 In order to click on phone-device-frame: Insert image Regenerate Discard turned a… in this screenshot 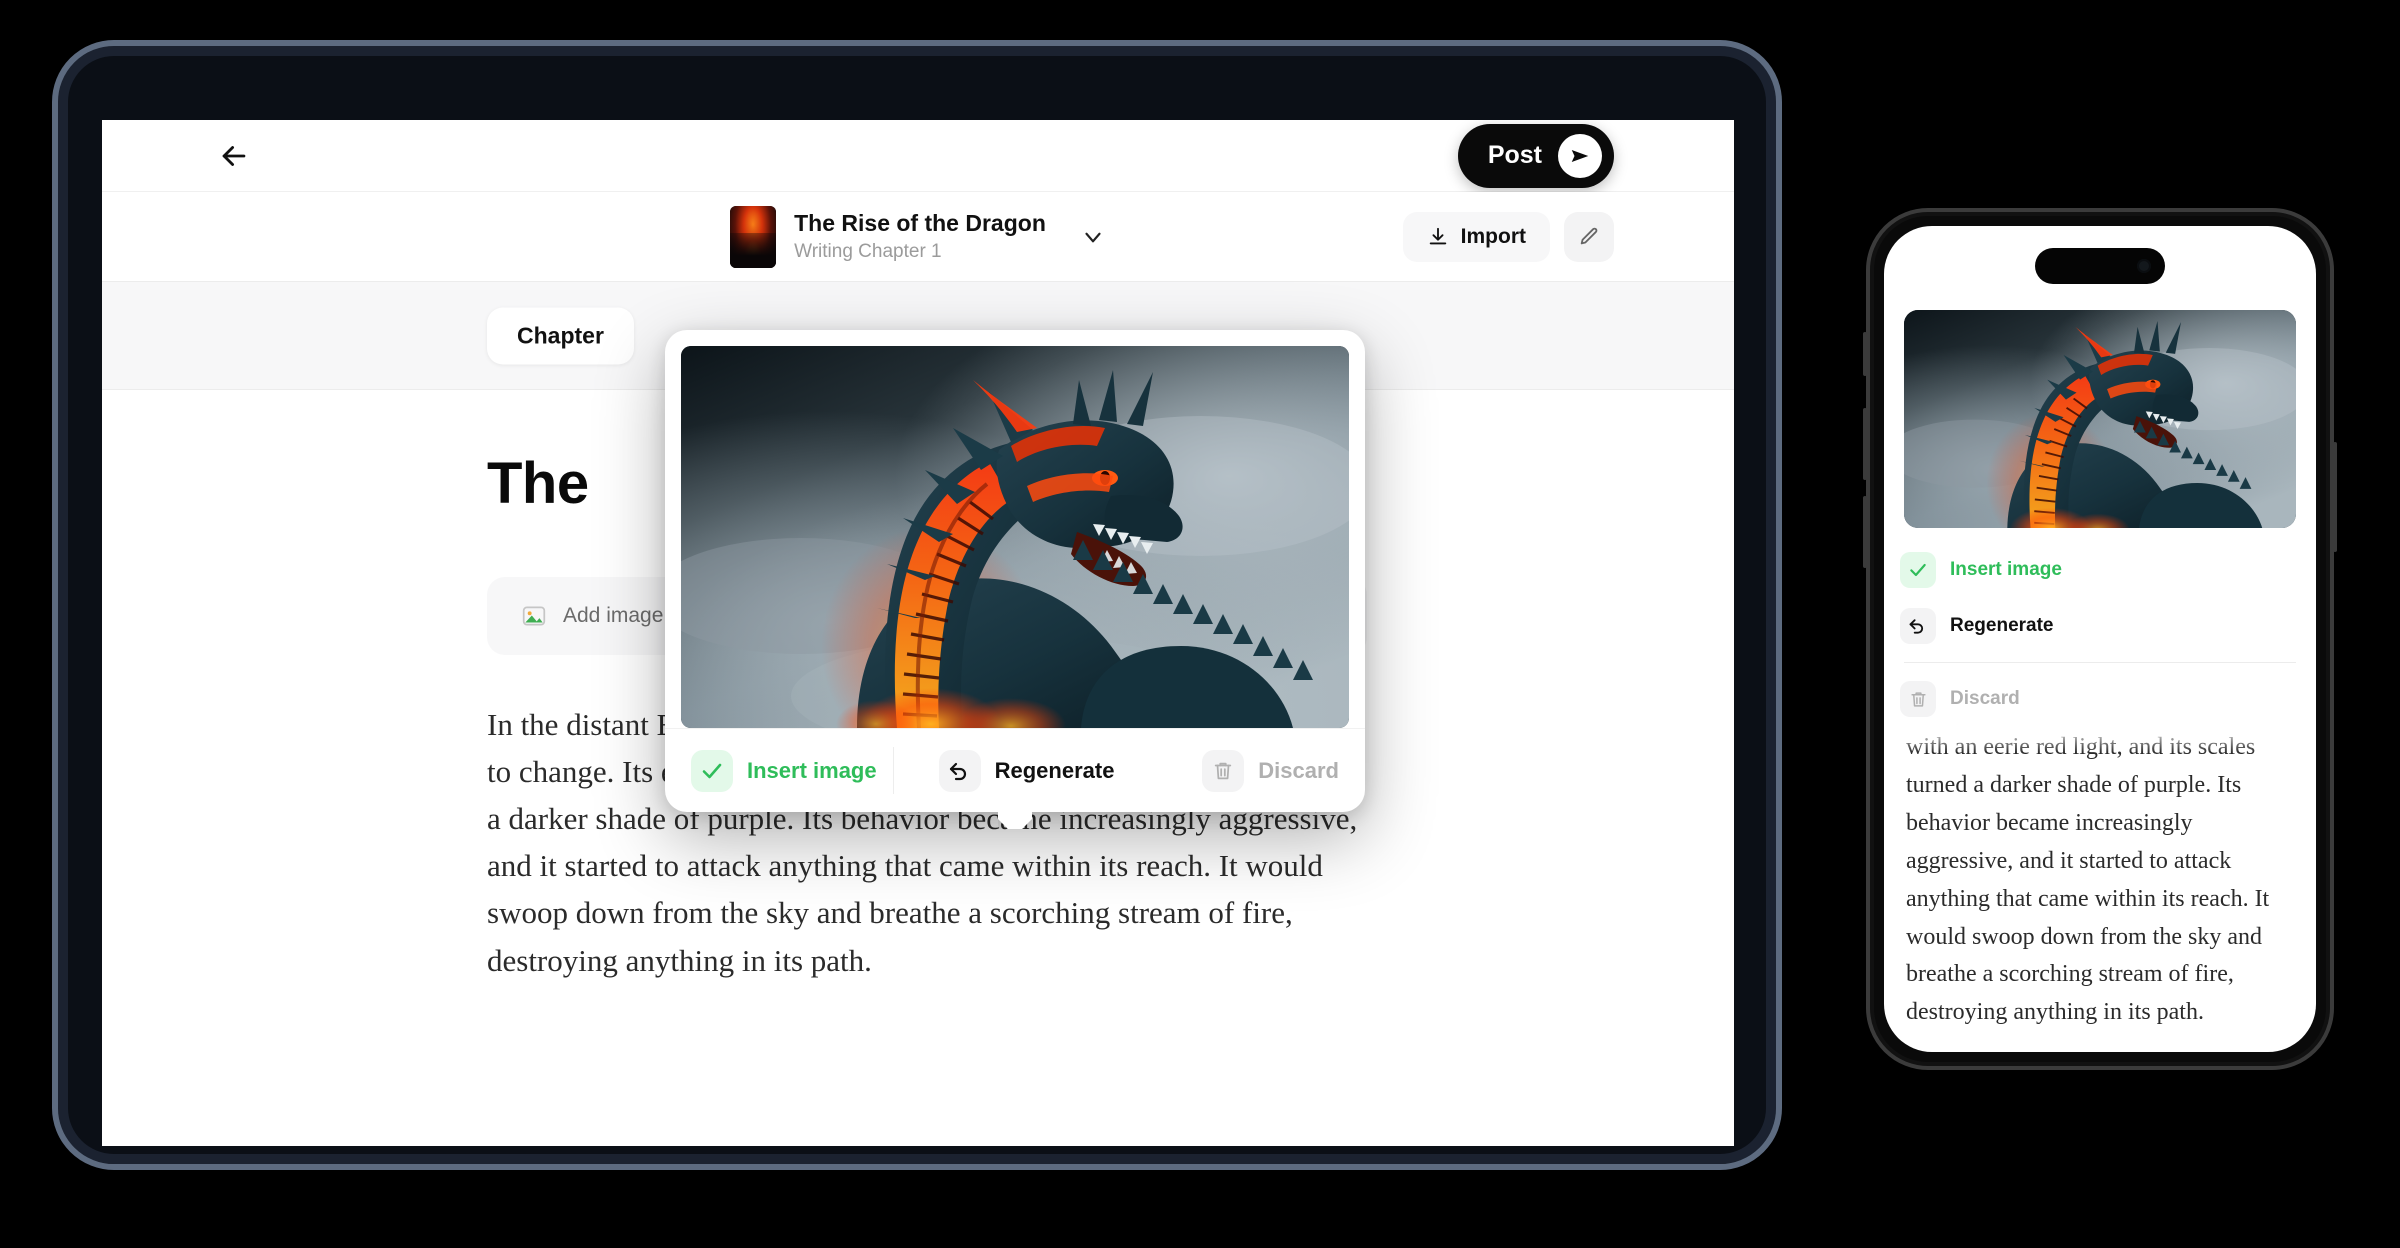, I will do `click(2100, 639)`.